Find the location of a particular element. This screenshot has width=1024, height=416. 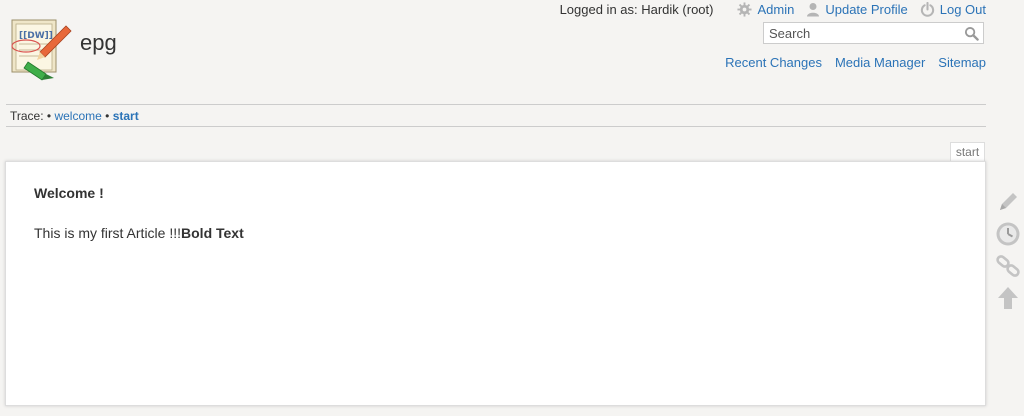

search-input is located at coordinates (861, 33).